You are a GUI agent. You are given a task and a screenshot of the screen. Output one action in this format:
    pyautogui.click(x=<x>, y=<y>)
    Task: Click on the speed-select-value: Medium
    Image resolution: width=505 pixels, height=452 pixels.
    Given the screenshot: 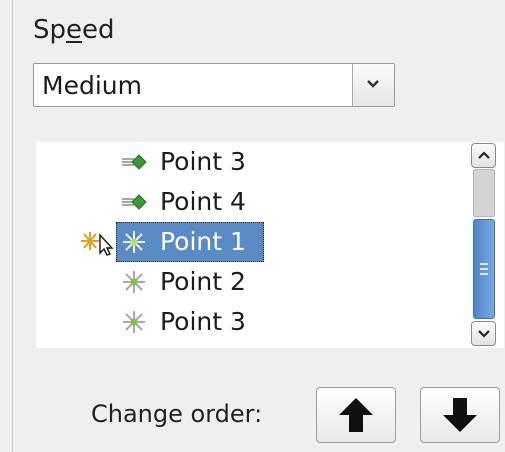 What is the action you would take?
    pyautogui.click(x=92, y=85)
    